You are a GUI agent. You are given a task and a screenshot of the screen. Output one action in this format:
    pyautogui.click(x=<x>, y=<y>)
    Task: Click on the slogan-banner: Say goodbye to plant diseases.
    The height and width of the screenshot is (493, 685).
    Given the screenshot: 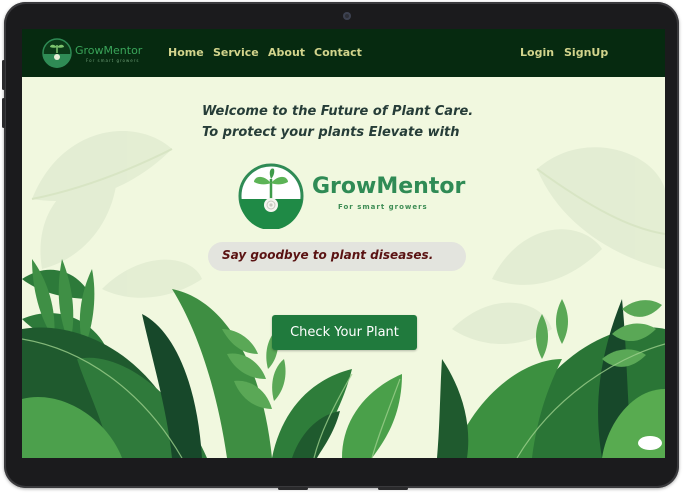 What is the action you would take?
    pyautogui.click(x=337, y=256)
    